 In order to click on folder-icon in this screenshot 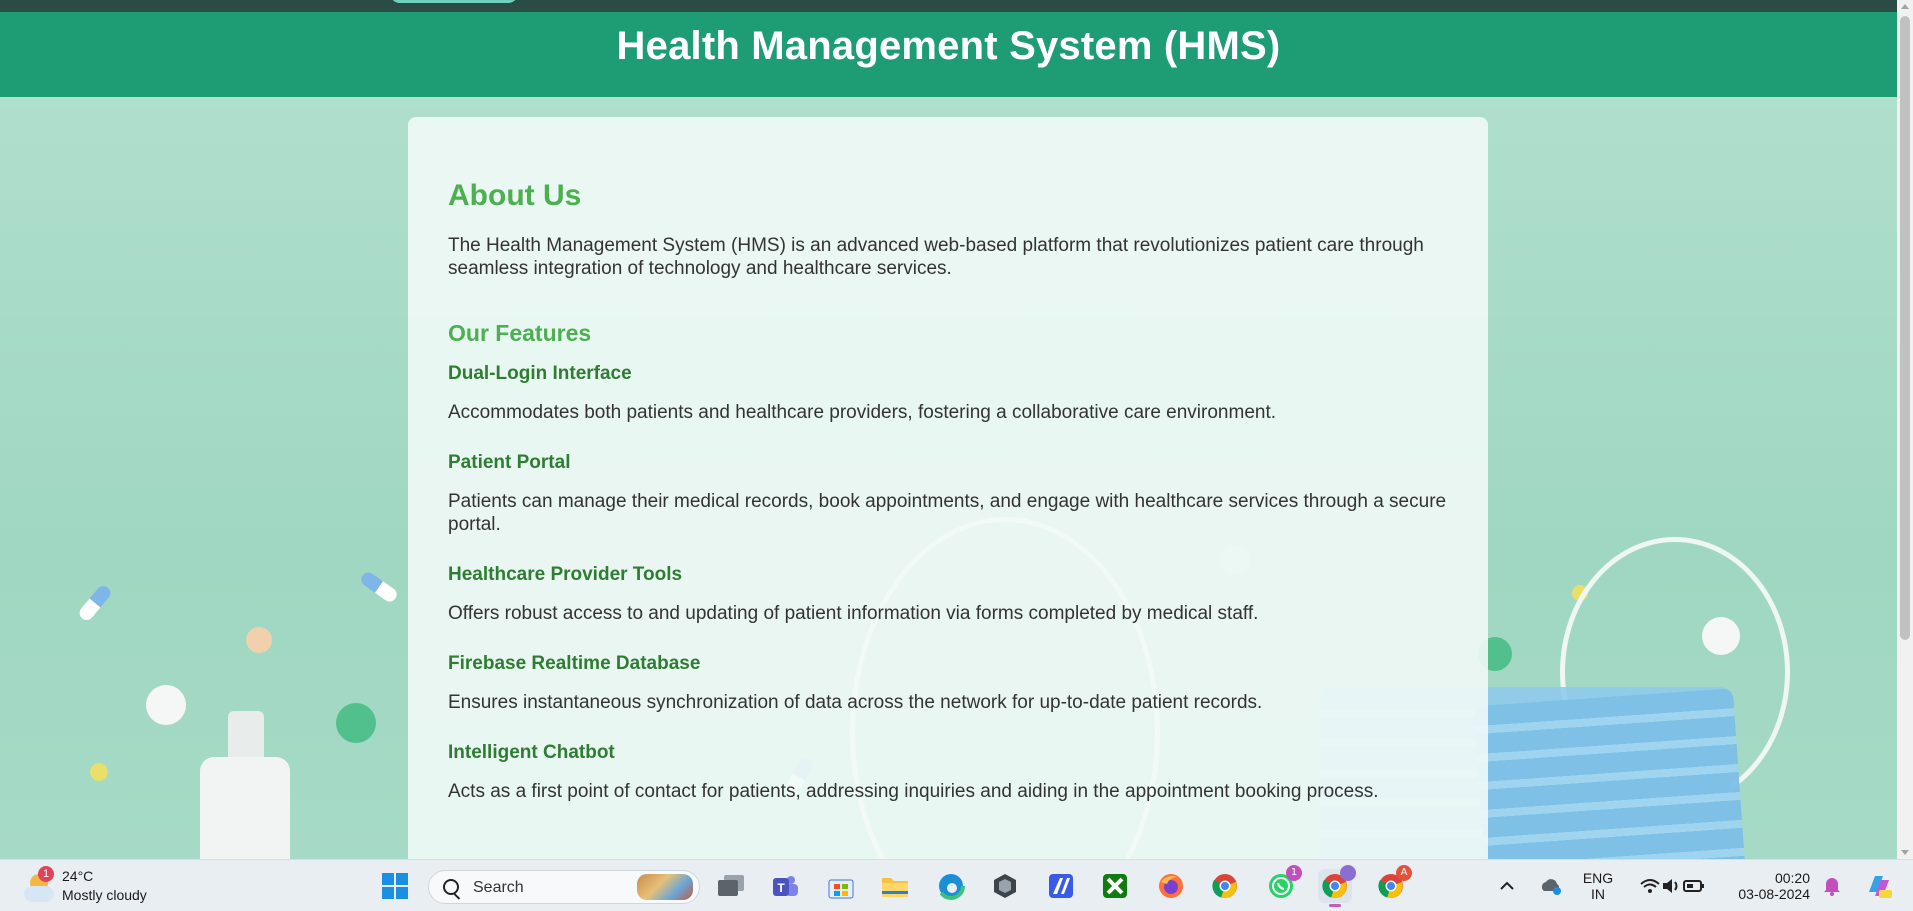, I will do `click(895, 887)`.